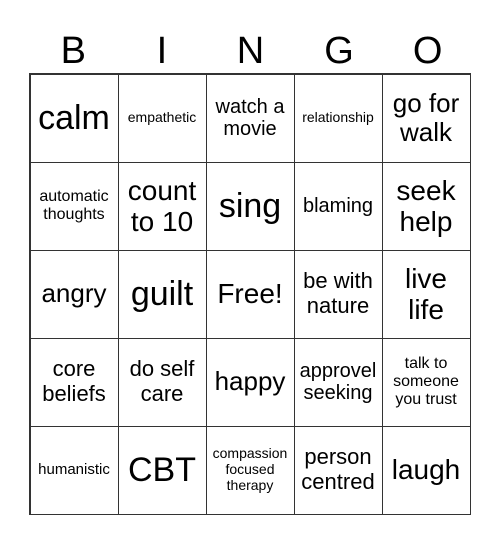 The height and width of the screenshot is (544, 500). What do you see at coordinates (338, 294) in the screenshot?
I see `bingo-cell: be with nature` at bounding box center [338, 294].